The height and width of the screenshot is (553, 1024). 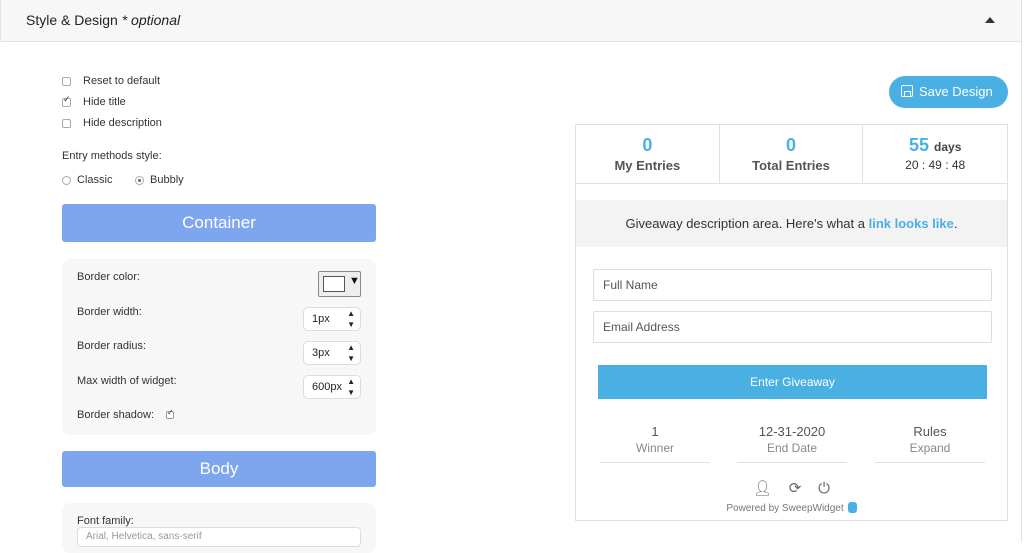 I want to click on save-design-button: Save Design, so click(x=948, y=92).